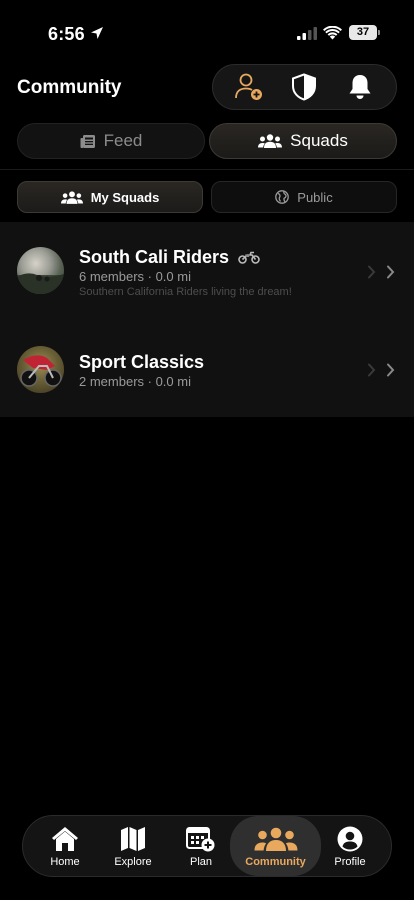 The width and height of the screenshot is (414, 900). I want to click on nav-explore-label: Explore, so click(133, 861).